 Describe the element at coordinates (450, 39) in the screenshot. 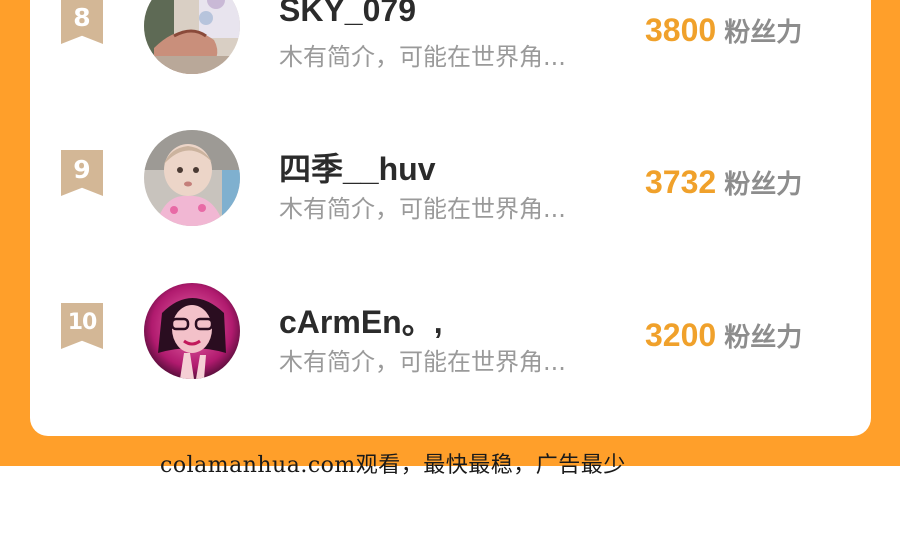

I see `leaderboard-row: 8 SKY_079 木有简介，可能在世界角... 3800 粉丝力` at that location.